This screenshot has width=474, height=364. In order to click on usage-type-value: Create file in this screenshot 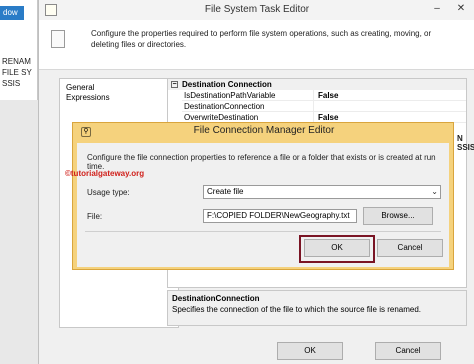, I will do `click(225, 191)`.